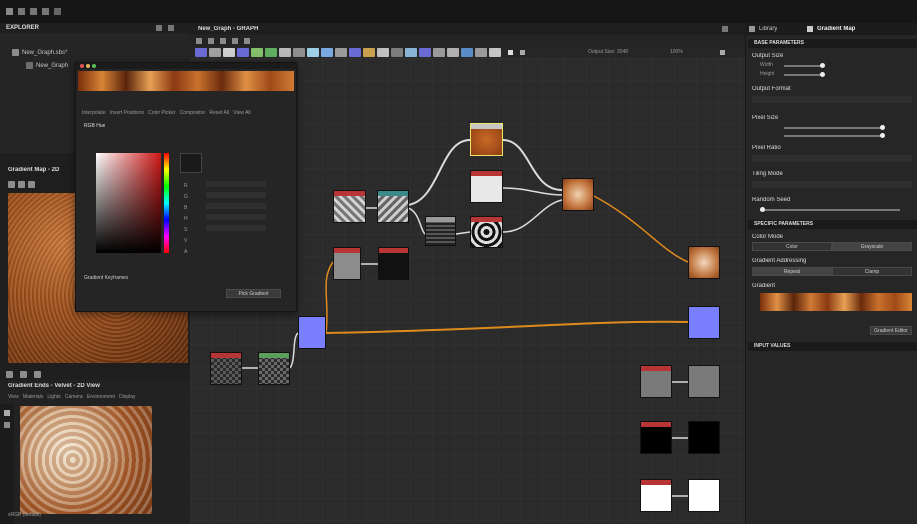 The height and width of the screenshot is (524, 917). I want to click on channel-a: A, so click(186, 252).